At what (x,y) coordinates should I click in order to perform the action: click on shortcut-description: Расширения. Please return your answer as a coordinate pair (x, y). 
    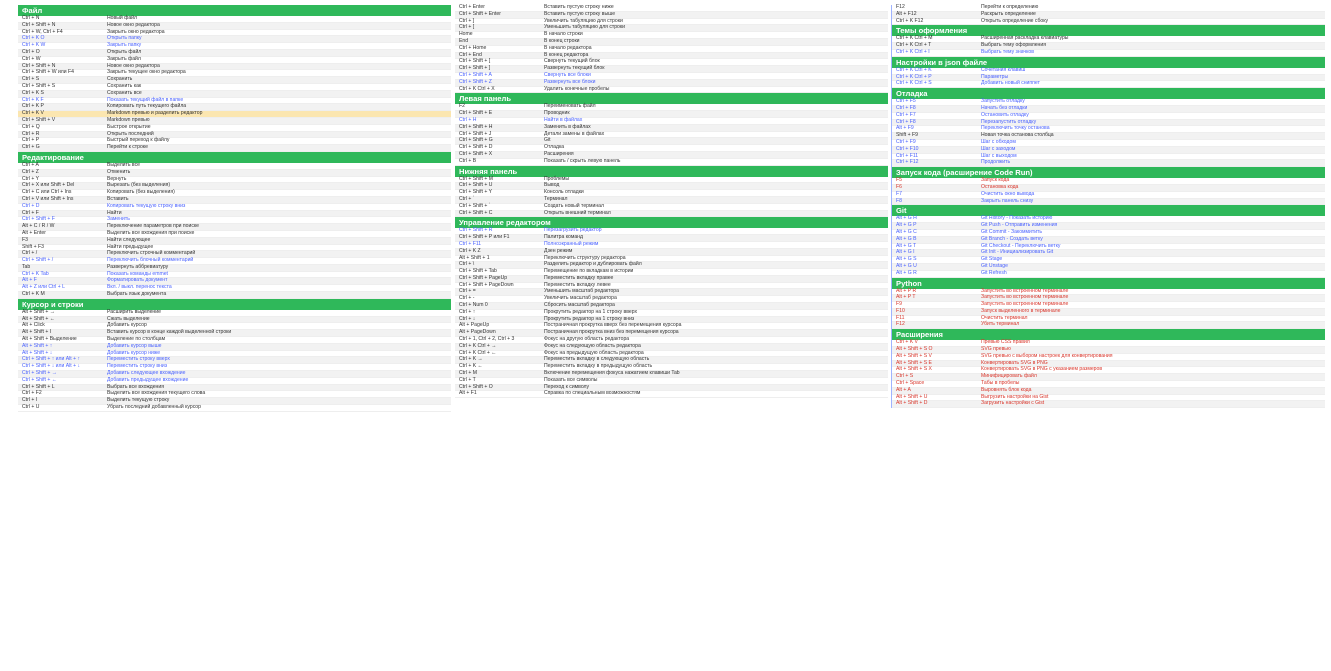
    Looking at the image, I should click on (559, 153).